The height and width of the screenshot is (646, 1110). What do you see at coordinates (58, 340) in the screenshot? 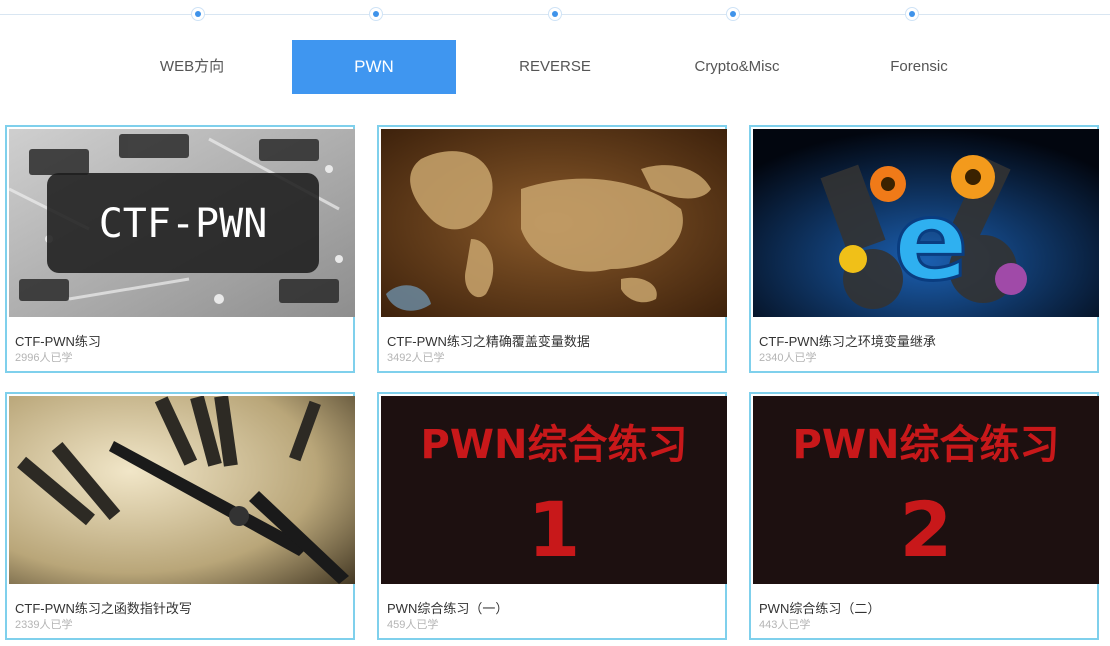
I see `course-title: CTF-PWN练习` at bounding box center [58, 340].